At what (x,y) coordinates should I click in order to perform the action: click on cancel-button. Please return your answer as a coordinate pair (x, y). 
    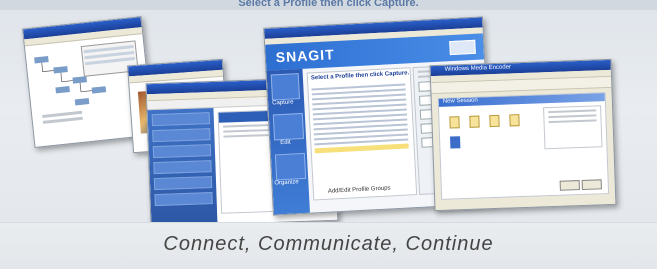
    Looking at the image, I should click on (591, 184).